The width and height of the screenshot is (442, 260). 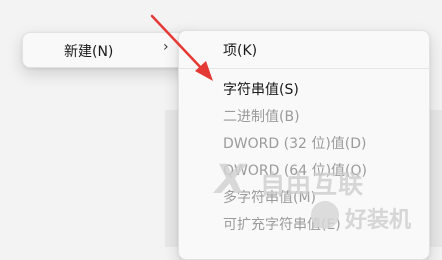 I want to click on context-menu: 新建(N) ›, so click(x=111, y=50).